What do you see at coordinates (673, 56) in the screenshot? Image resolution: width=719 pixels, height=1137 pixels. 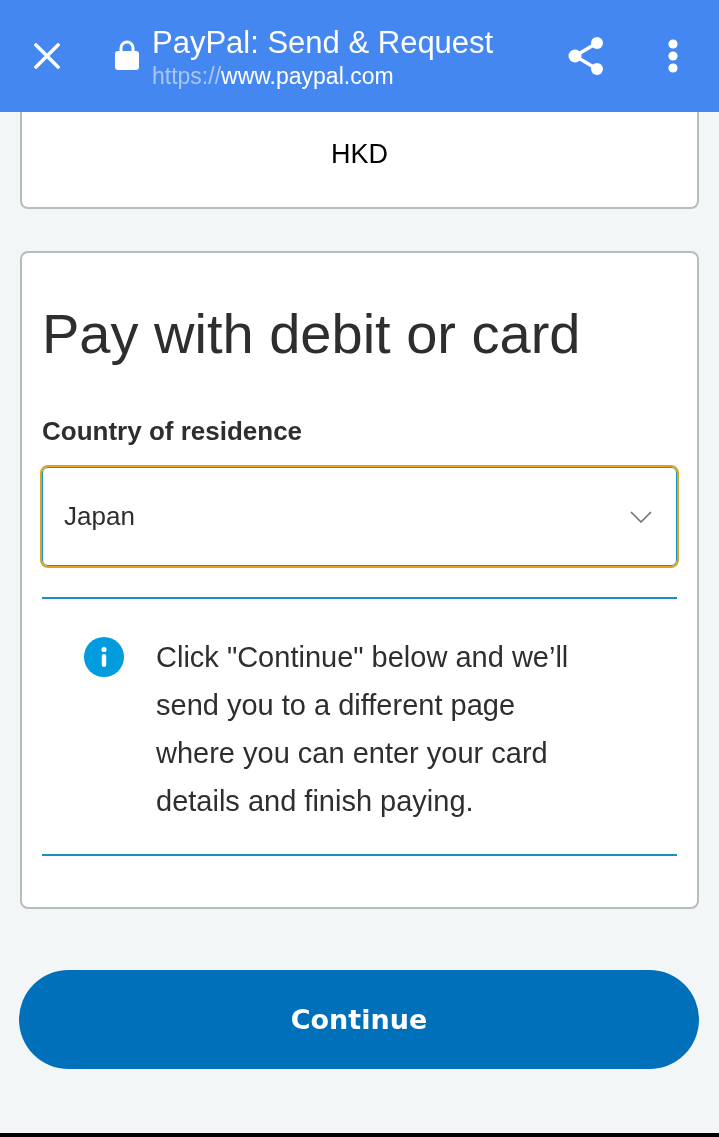 I see `more-options-icon` at bounding box center [673, 56].